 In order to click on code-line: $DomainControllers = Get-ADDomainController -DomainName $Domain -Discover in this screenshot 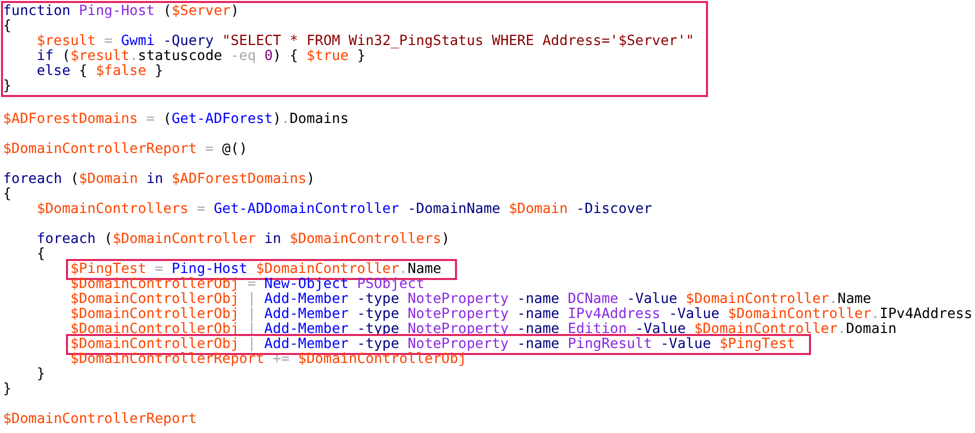, I will do `click(344, 209)`.